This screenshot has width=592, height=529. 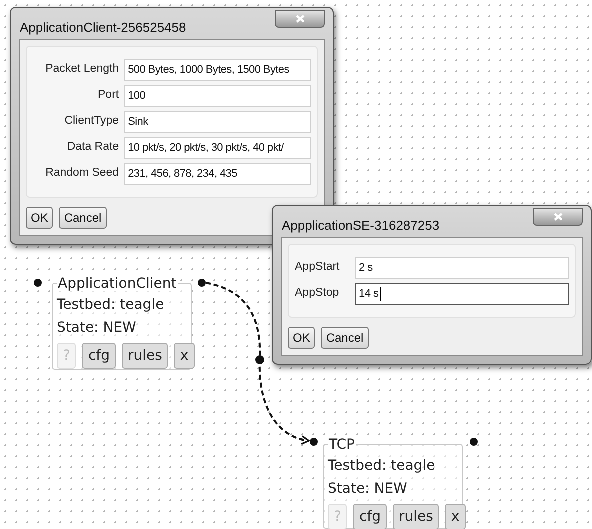 I want to click on field-label: ClientType, so click(x=92, y=122).